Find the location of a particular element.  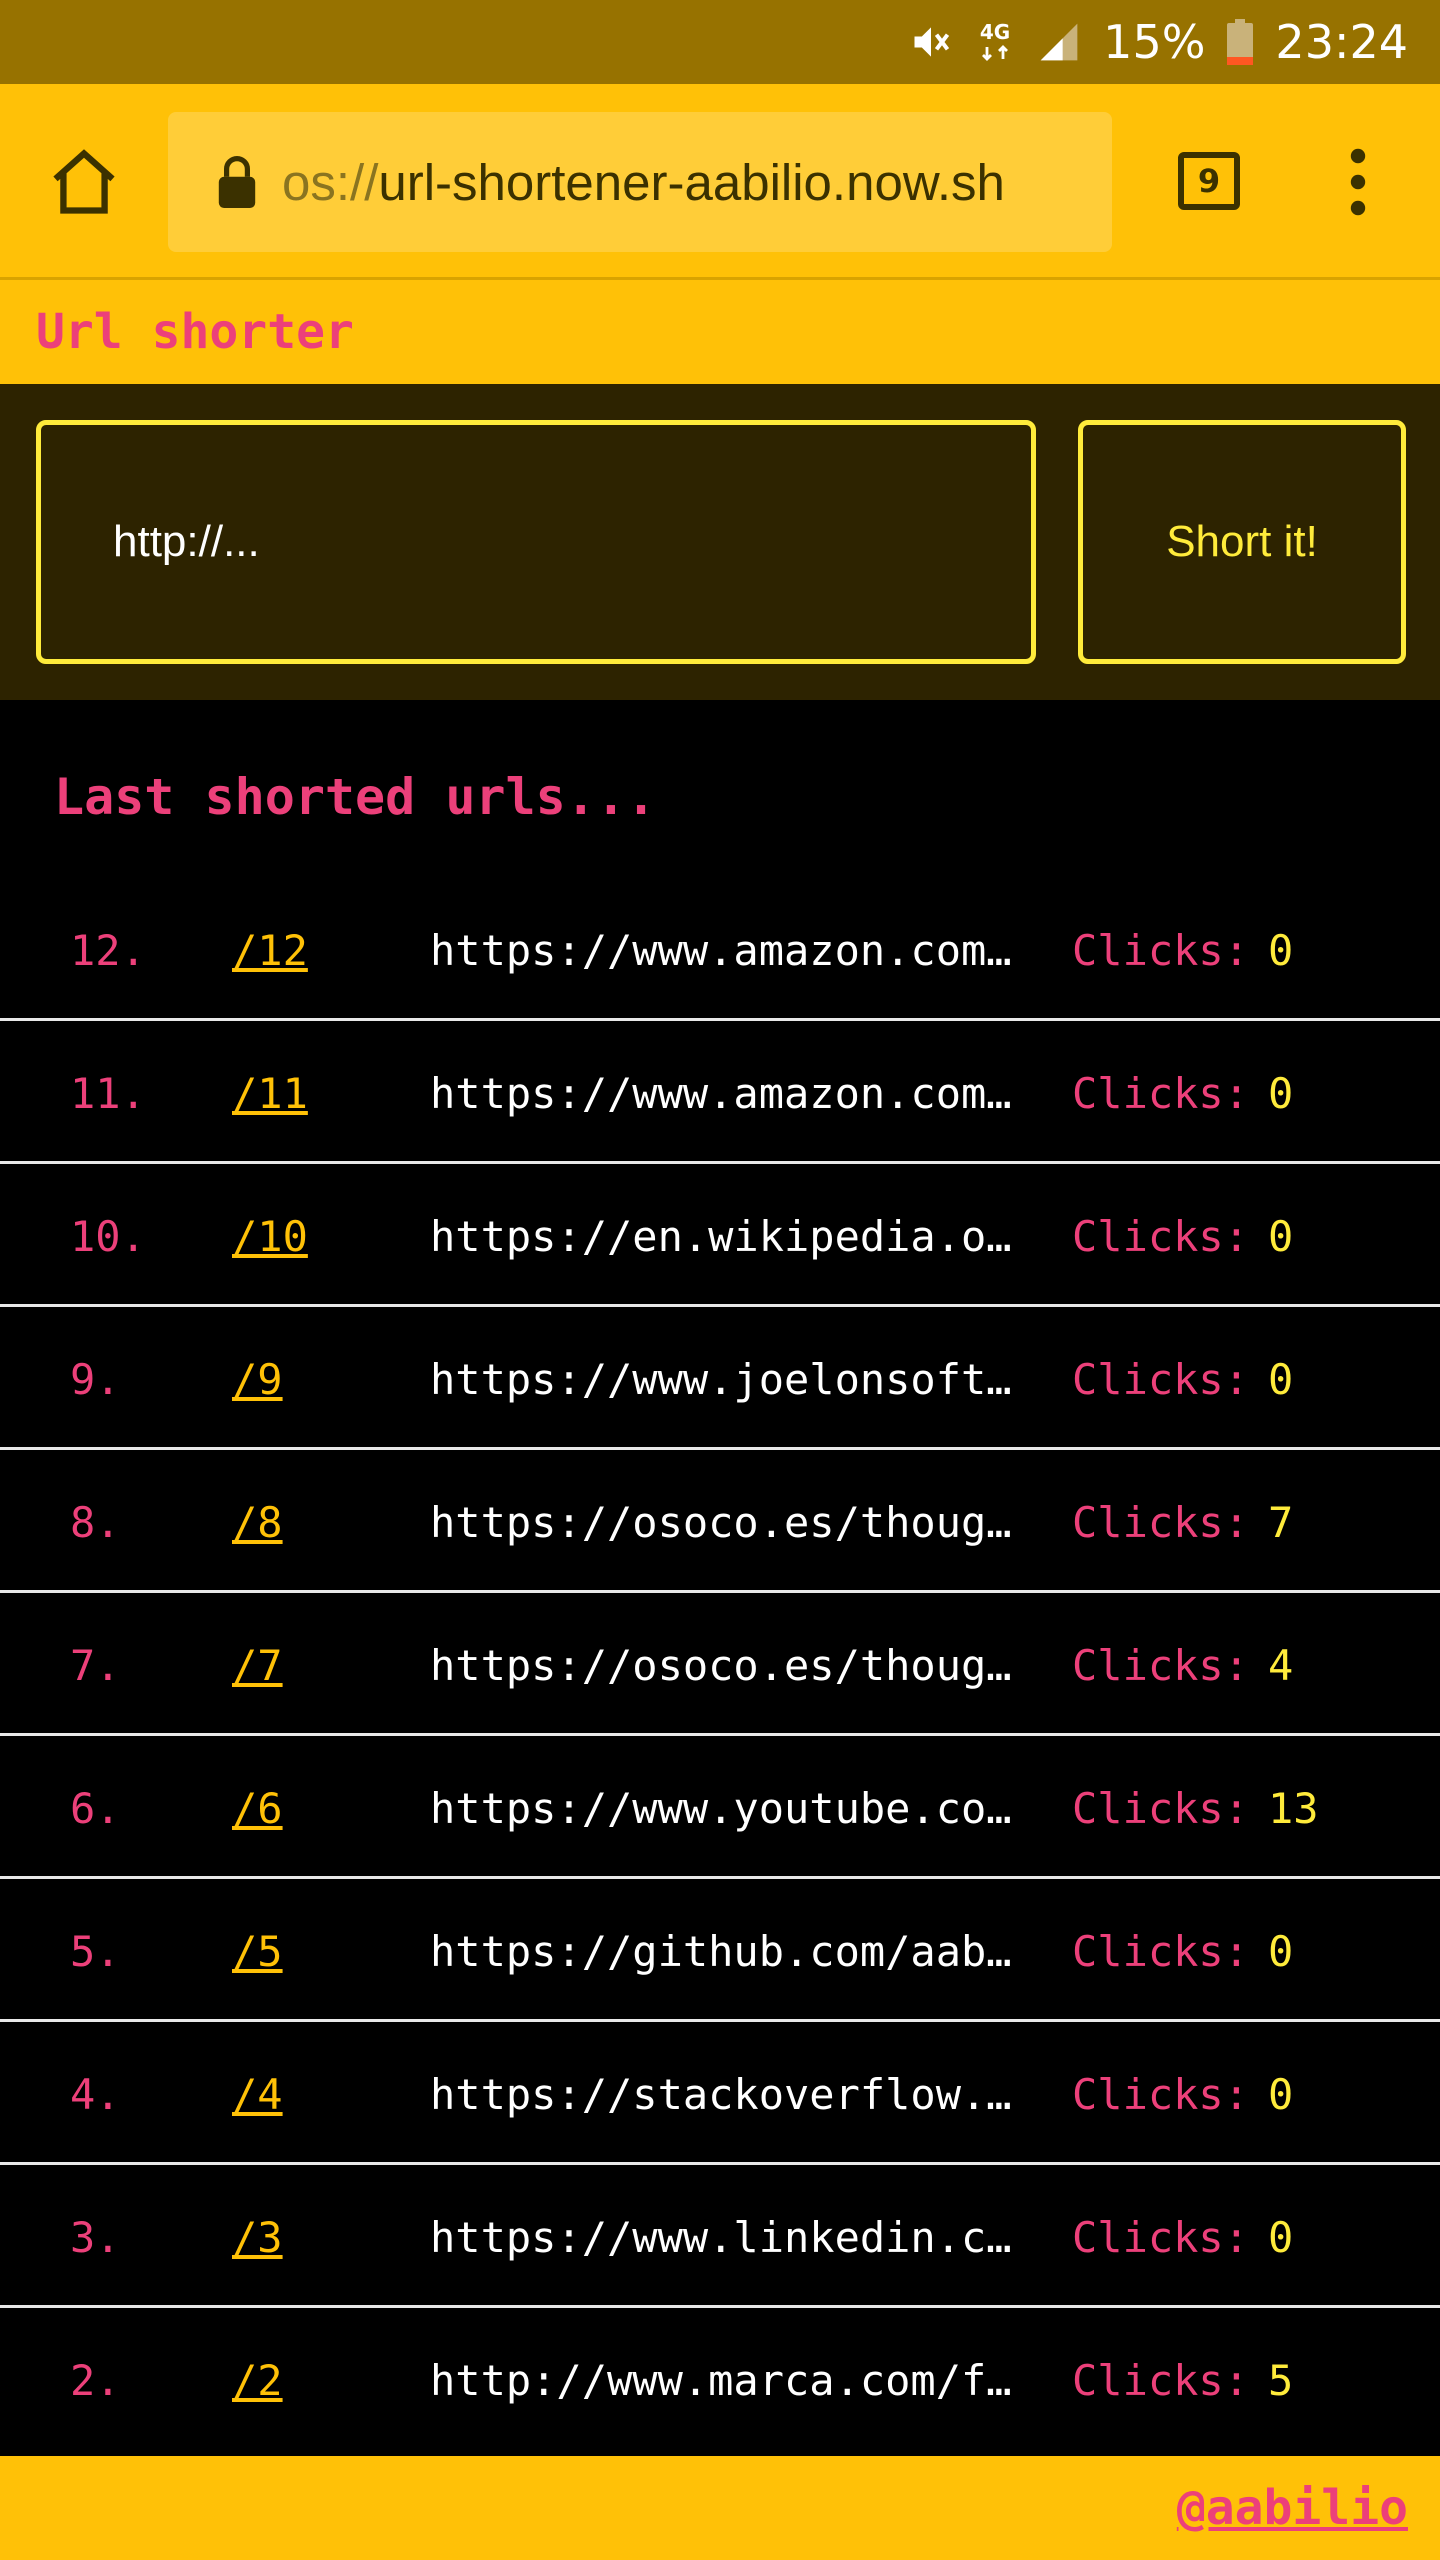

list-item: 8. /8 https://osoco.es/though… Clicks: 7 is located at coordinates (720, 1521).